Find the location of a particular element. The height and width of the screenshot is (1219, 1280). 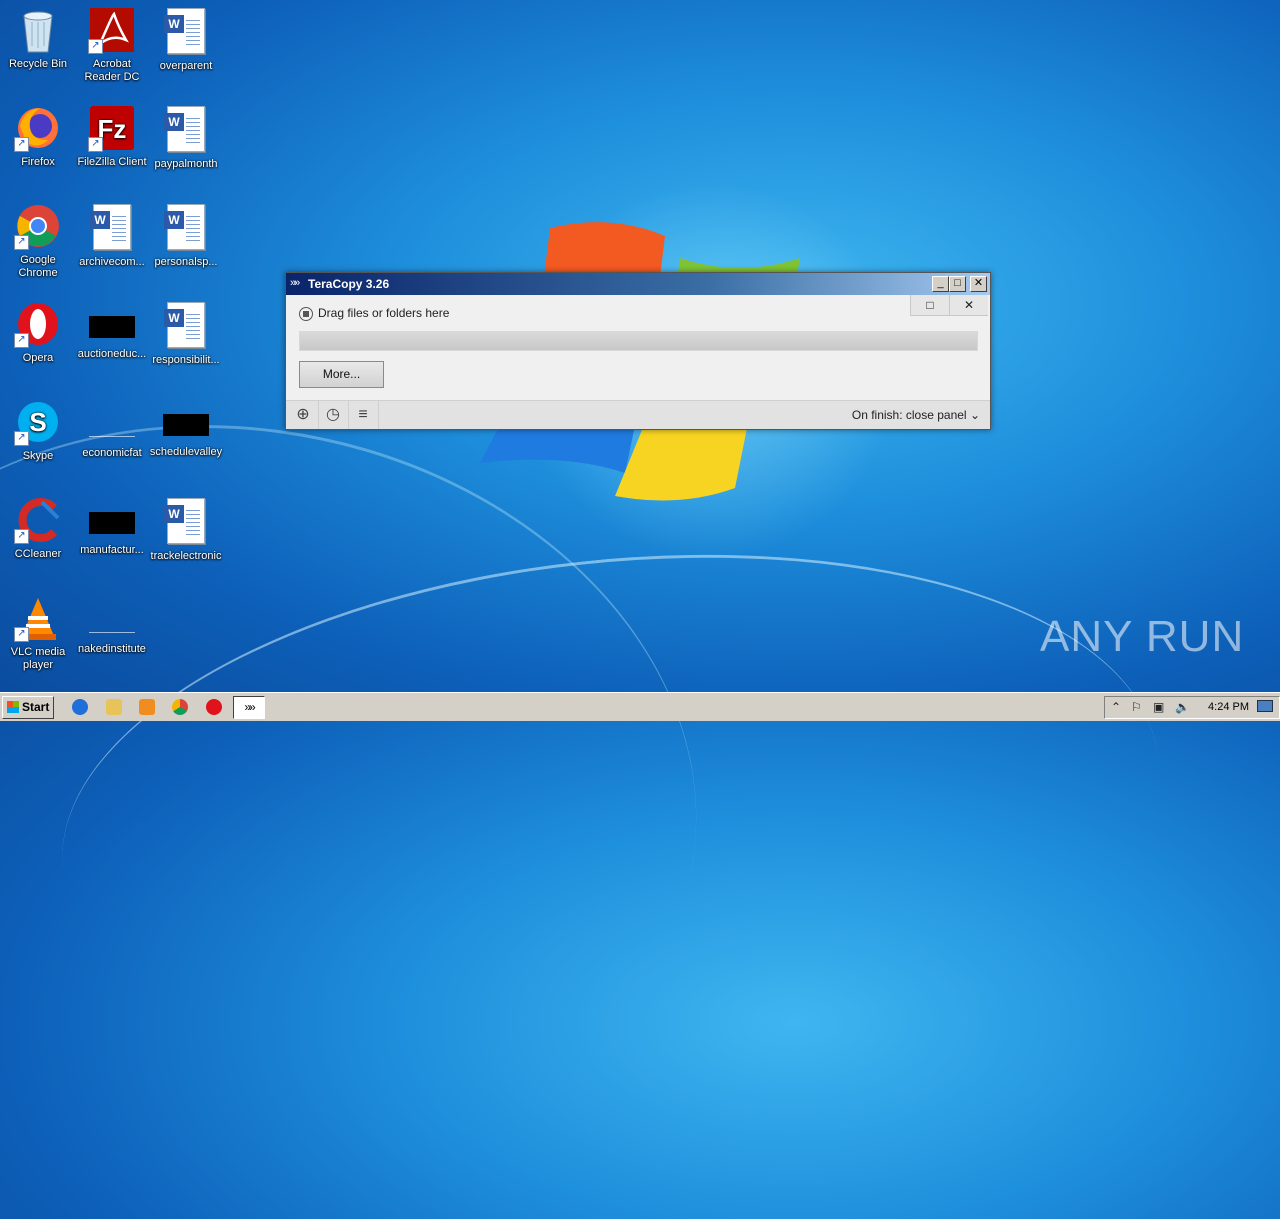

desktop-icon-nakedinstitute: nakedinstitute is located at coordinates (112, 625).